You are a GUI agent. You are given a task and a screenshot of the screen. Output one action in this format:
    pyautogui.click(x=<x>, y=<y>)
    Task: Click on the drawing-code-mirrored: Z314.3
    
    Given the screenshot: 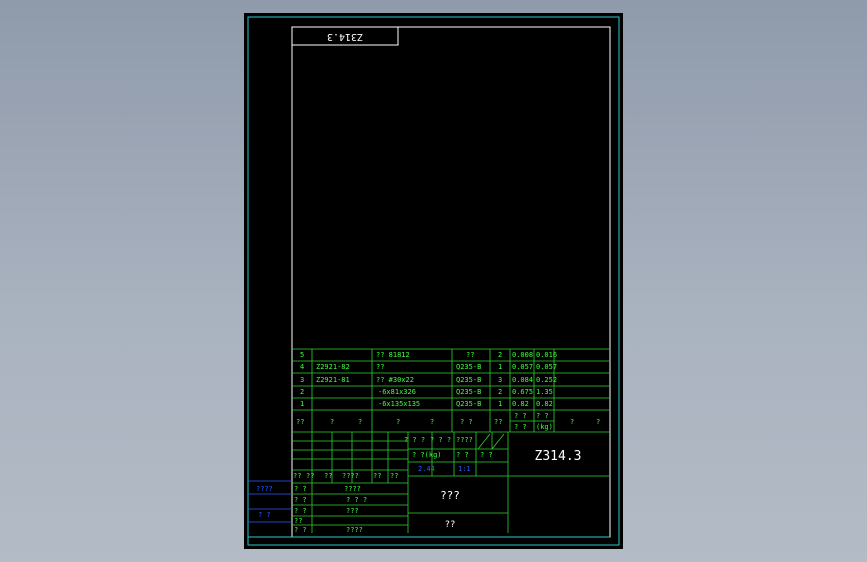 What is the action you would take?
    pyautogui.click(x=345, y=36)
    